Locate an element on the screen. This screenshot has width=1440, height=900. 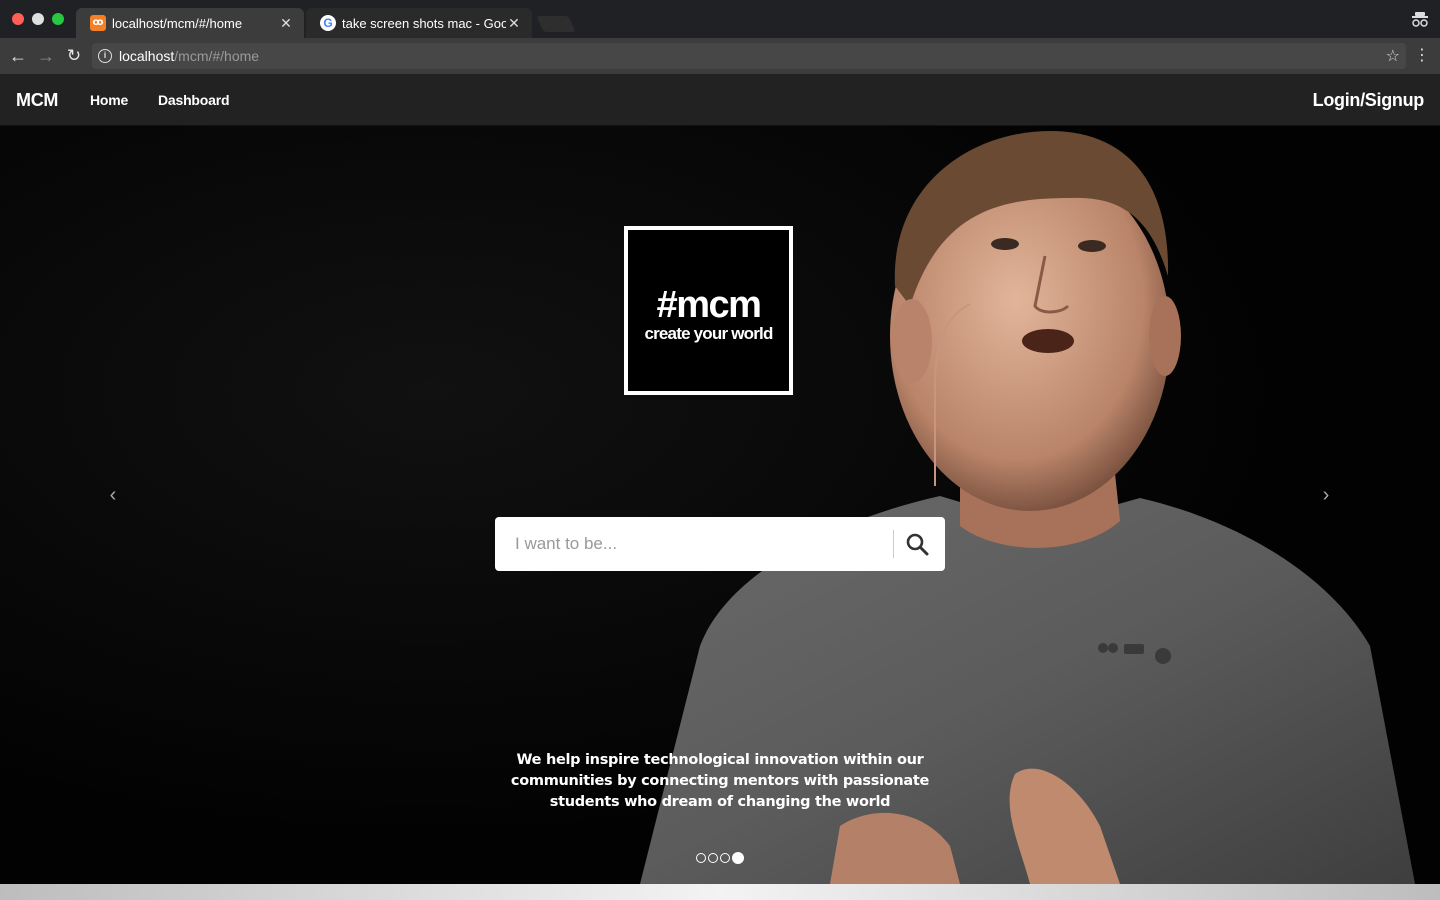
close-window-button is located at coordinates (18, 19).